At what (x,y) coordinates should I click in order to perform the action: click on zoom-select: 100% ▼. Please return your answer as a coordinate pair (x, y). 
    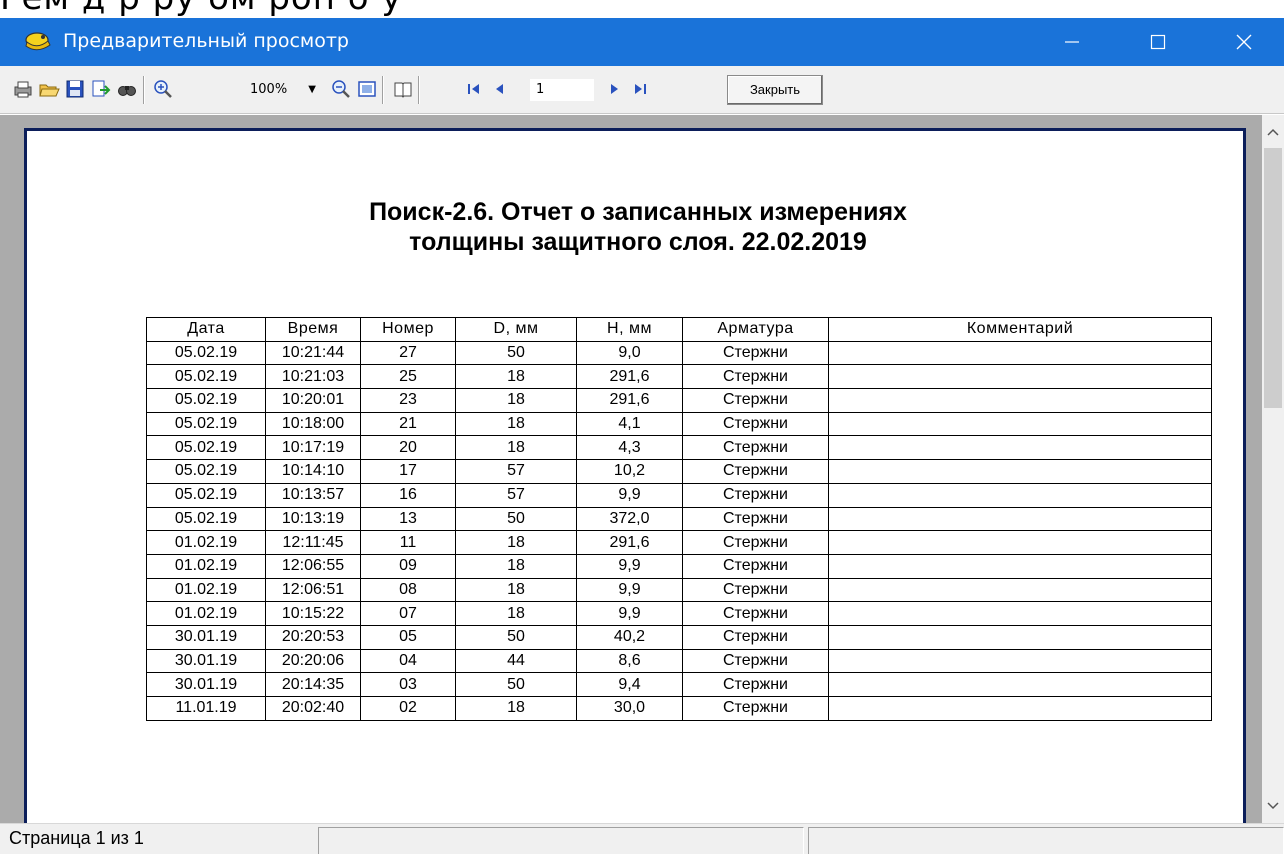
    Looking at the image, I should click on (283, 90).